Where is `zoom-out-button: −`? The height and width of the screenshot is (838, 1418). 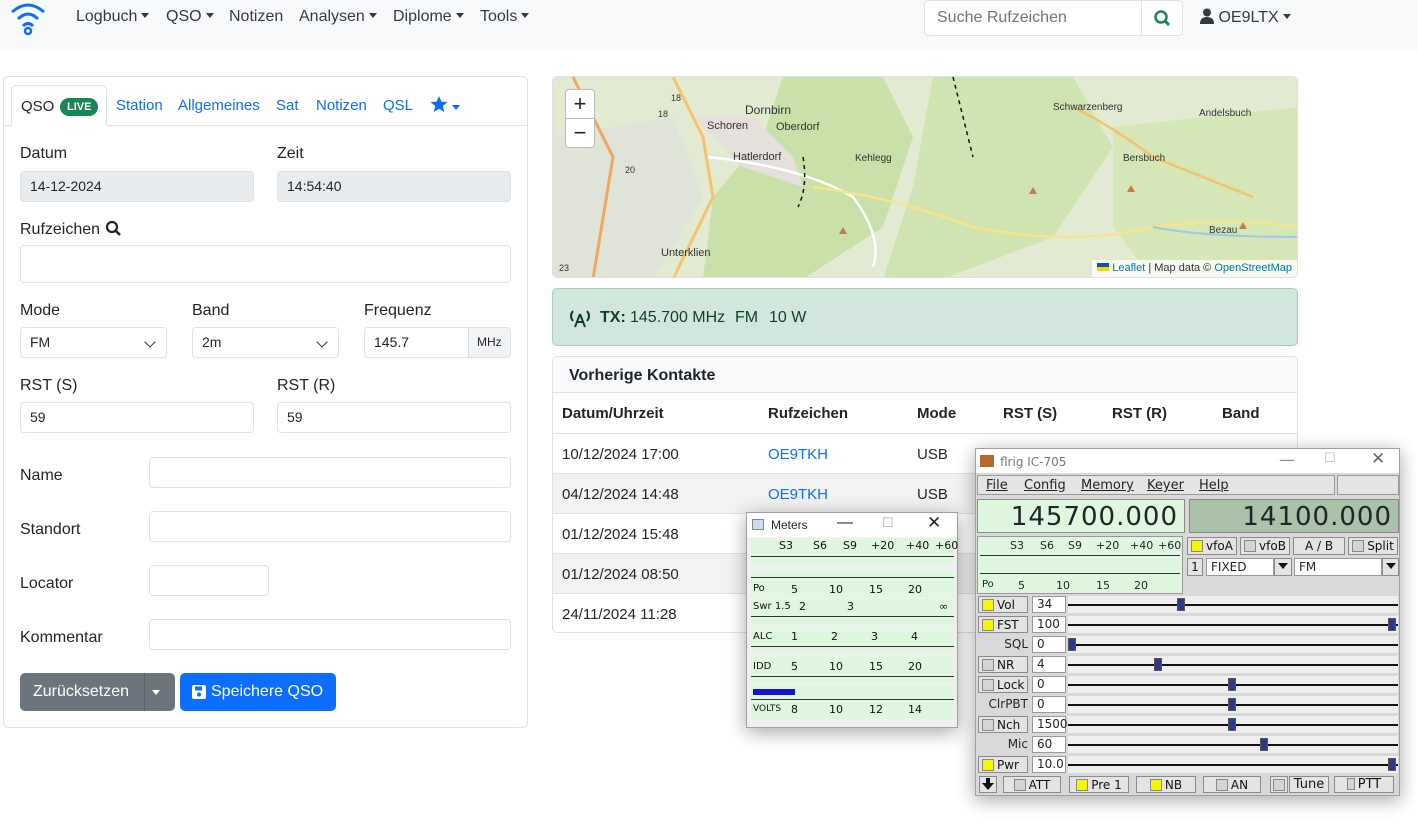 zoom-out-button: − is located at coordinates (580, 133).